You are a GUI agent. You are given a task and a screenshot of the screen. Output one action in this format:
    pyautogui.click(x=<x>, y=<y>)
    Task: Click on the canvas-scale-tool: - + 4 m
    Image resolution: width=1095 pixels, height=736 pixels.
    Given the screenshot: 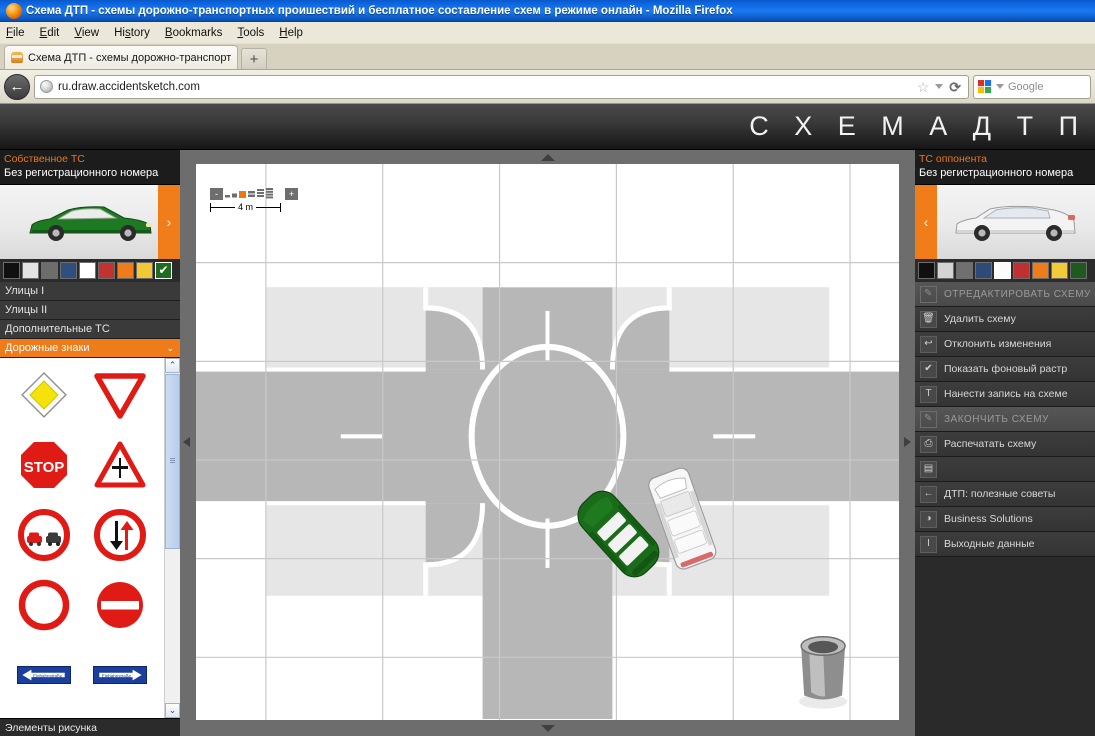 What is the action you would take?
    pyautogui.click(x=254, y=200)
    